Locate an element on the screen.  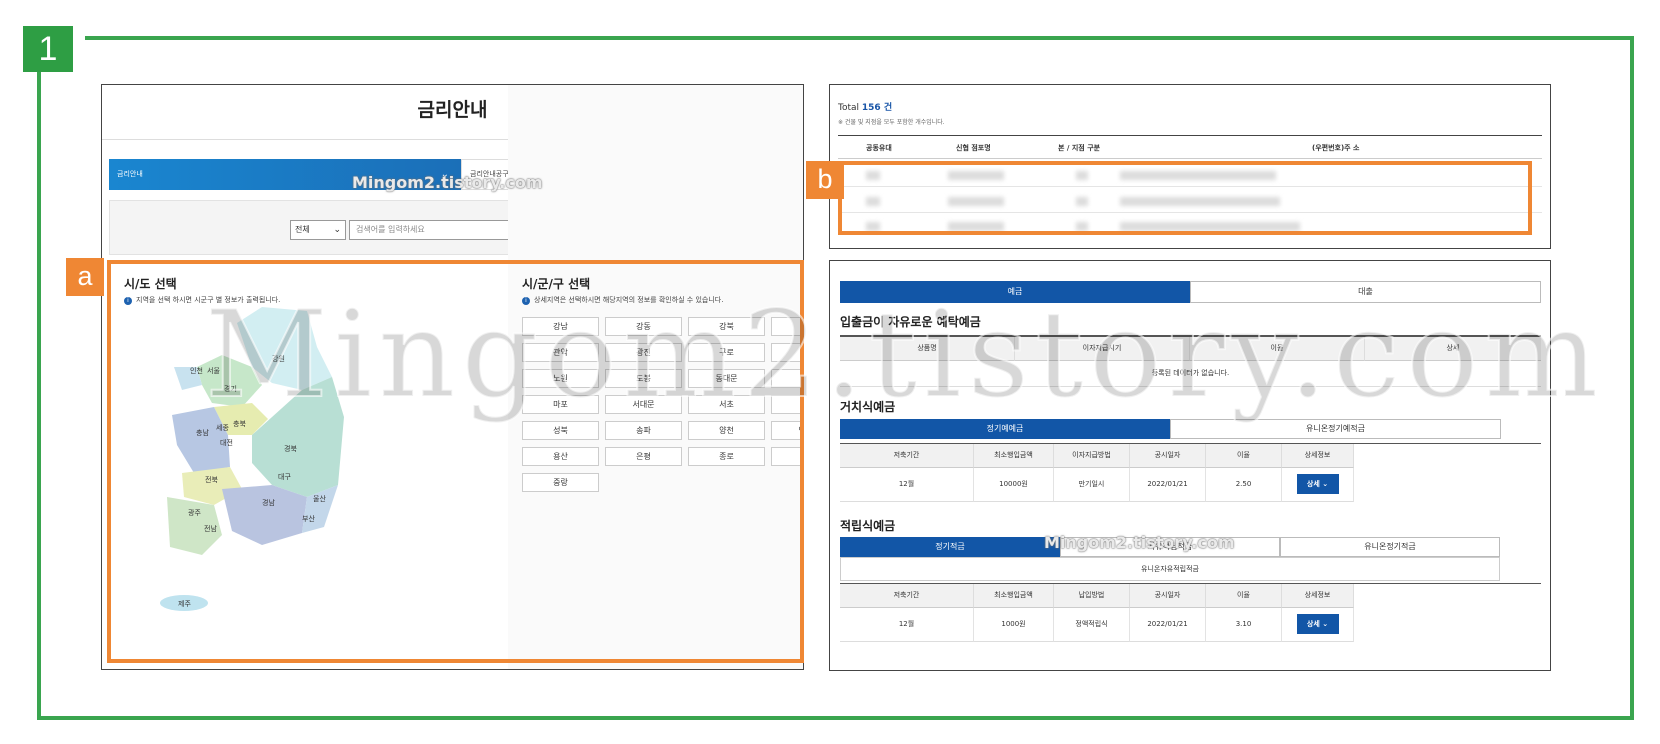
tab-deposit: 예금 is located at coordinates (1015, 292).